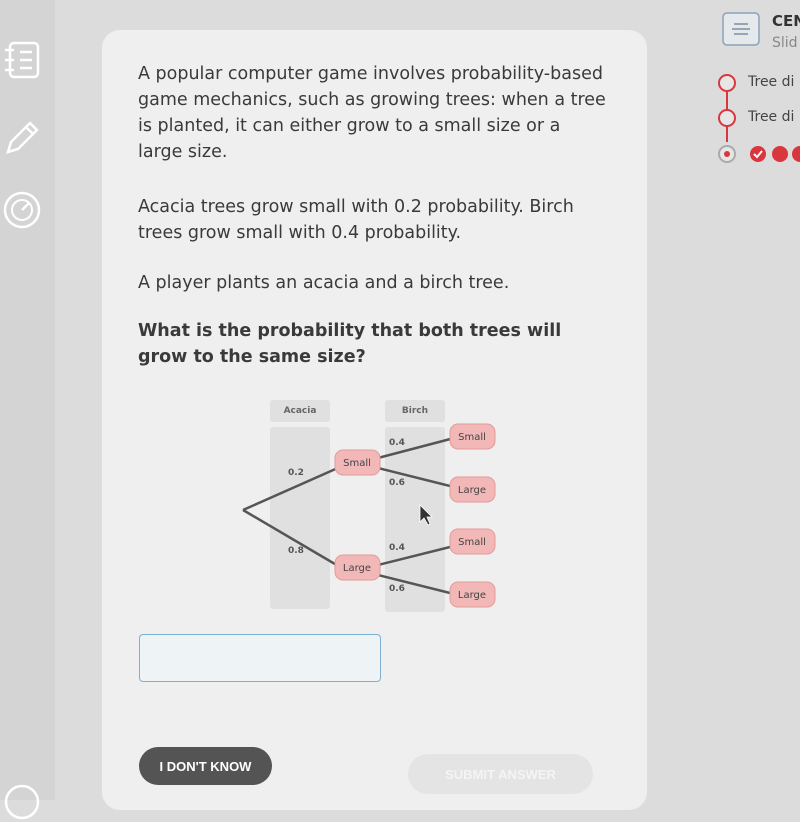  I want to click on acacia-small-node: Small, so click(357, 463).